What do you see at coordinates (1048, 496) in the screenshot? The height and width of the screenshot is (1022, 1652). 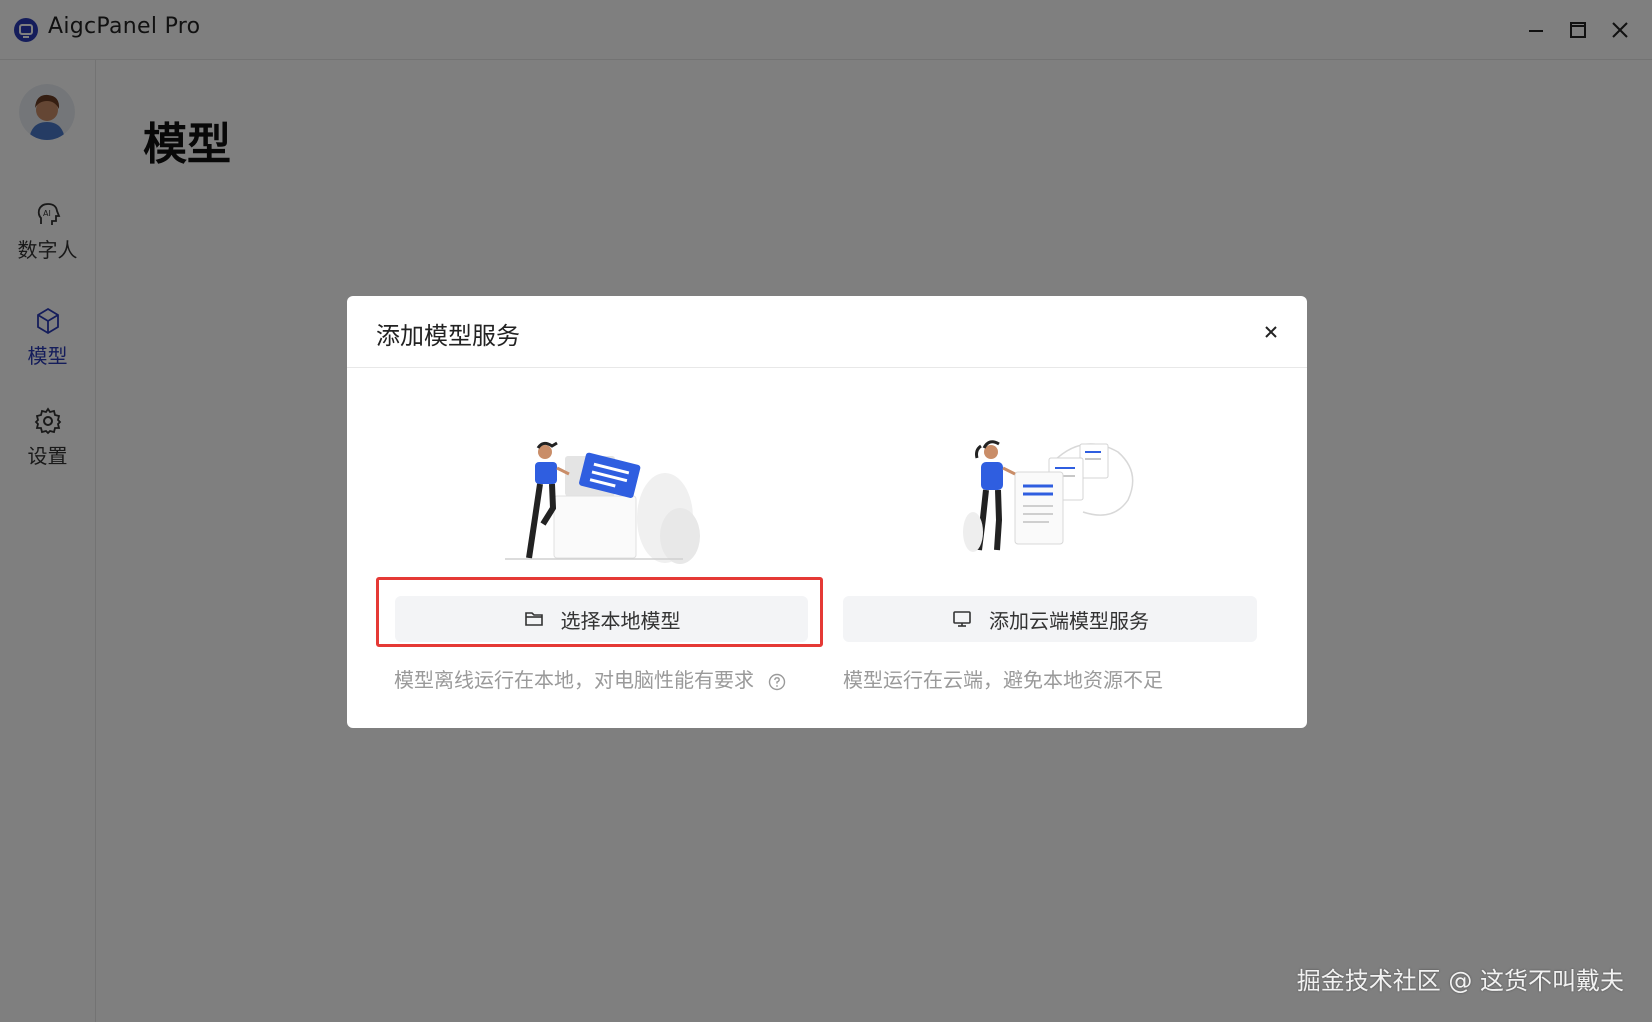 I see `cloud-documents-illustration` at bounding box center [1048, 496].